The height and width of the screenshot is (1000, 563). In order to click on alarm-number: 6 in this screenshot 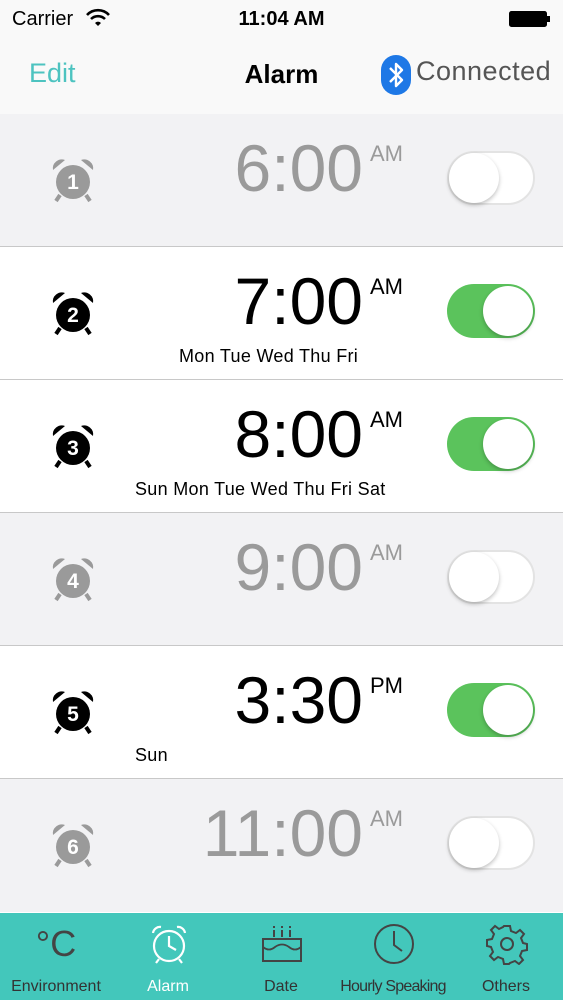, I will do `click(73, 847)`.